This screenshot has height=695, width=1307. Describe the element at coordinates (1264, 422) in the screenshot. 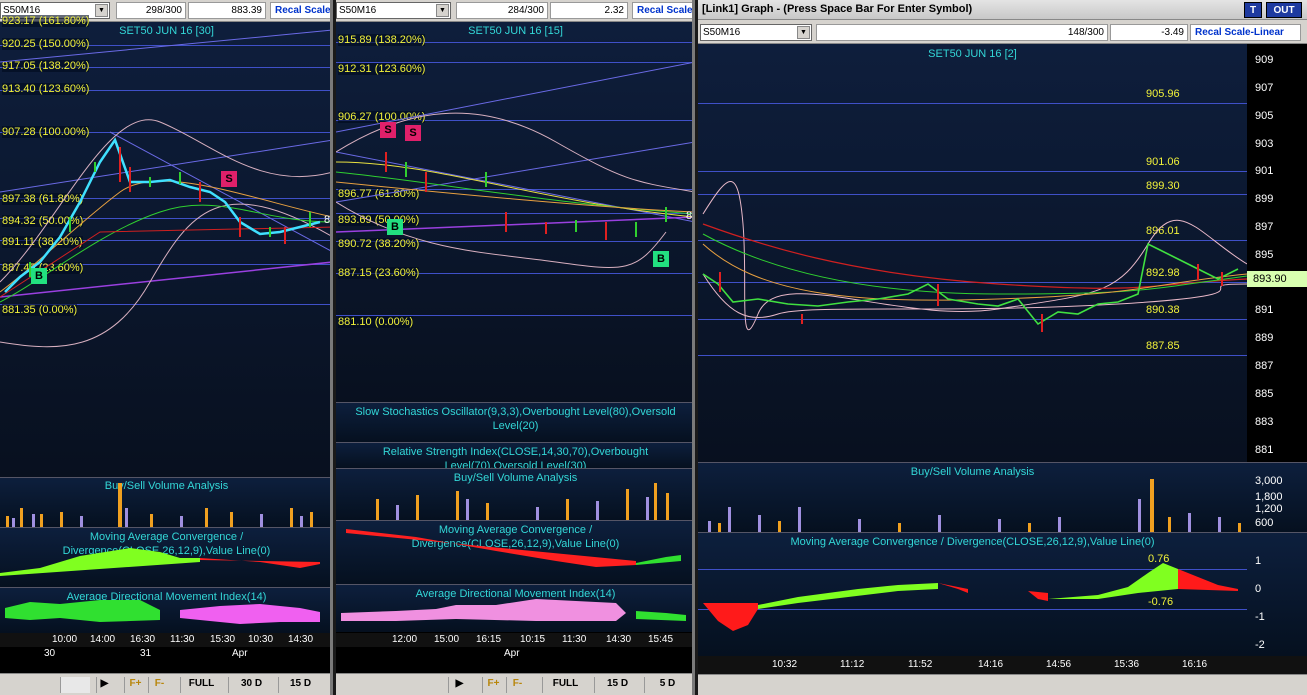

I see `y-tick: 883` at that location.